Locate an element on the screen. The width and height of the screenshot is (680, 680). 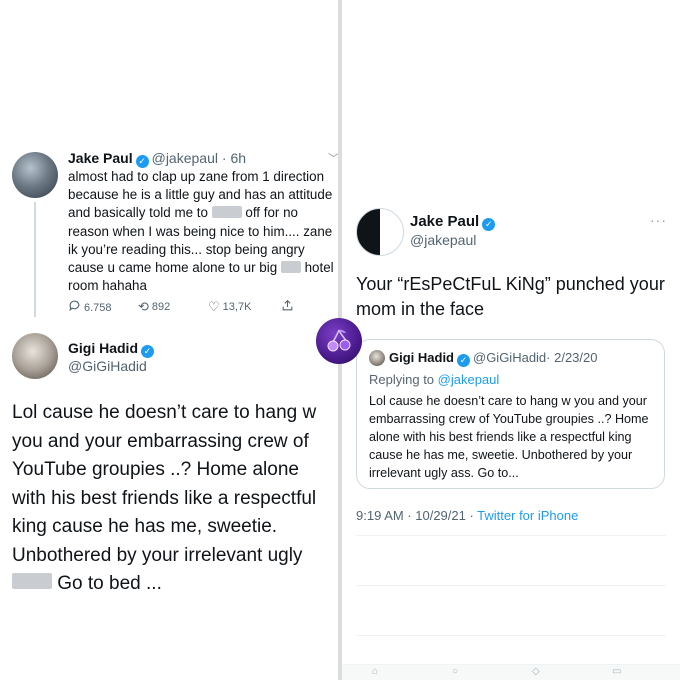
reply-icon is located at coordinates (74, 306).